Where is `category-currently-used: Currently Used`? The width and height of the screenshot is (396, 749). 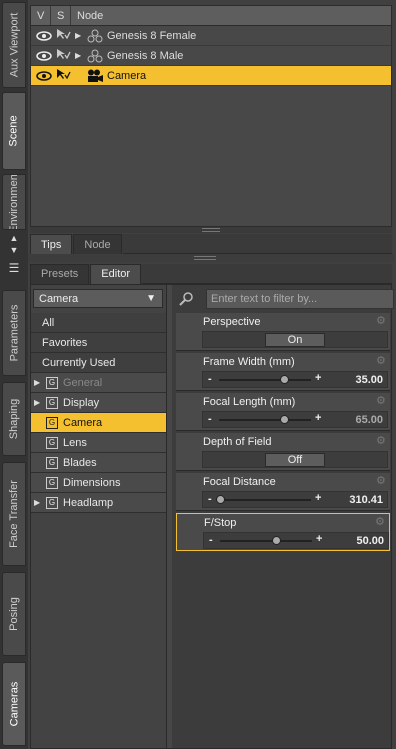
category-currently-used: Currently Used is located at coordinates (98, 363).